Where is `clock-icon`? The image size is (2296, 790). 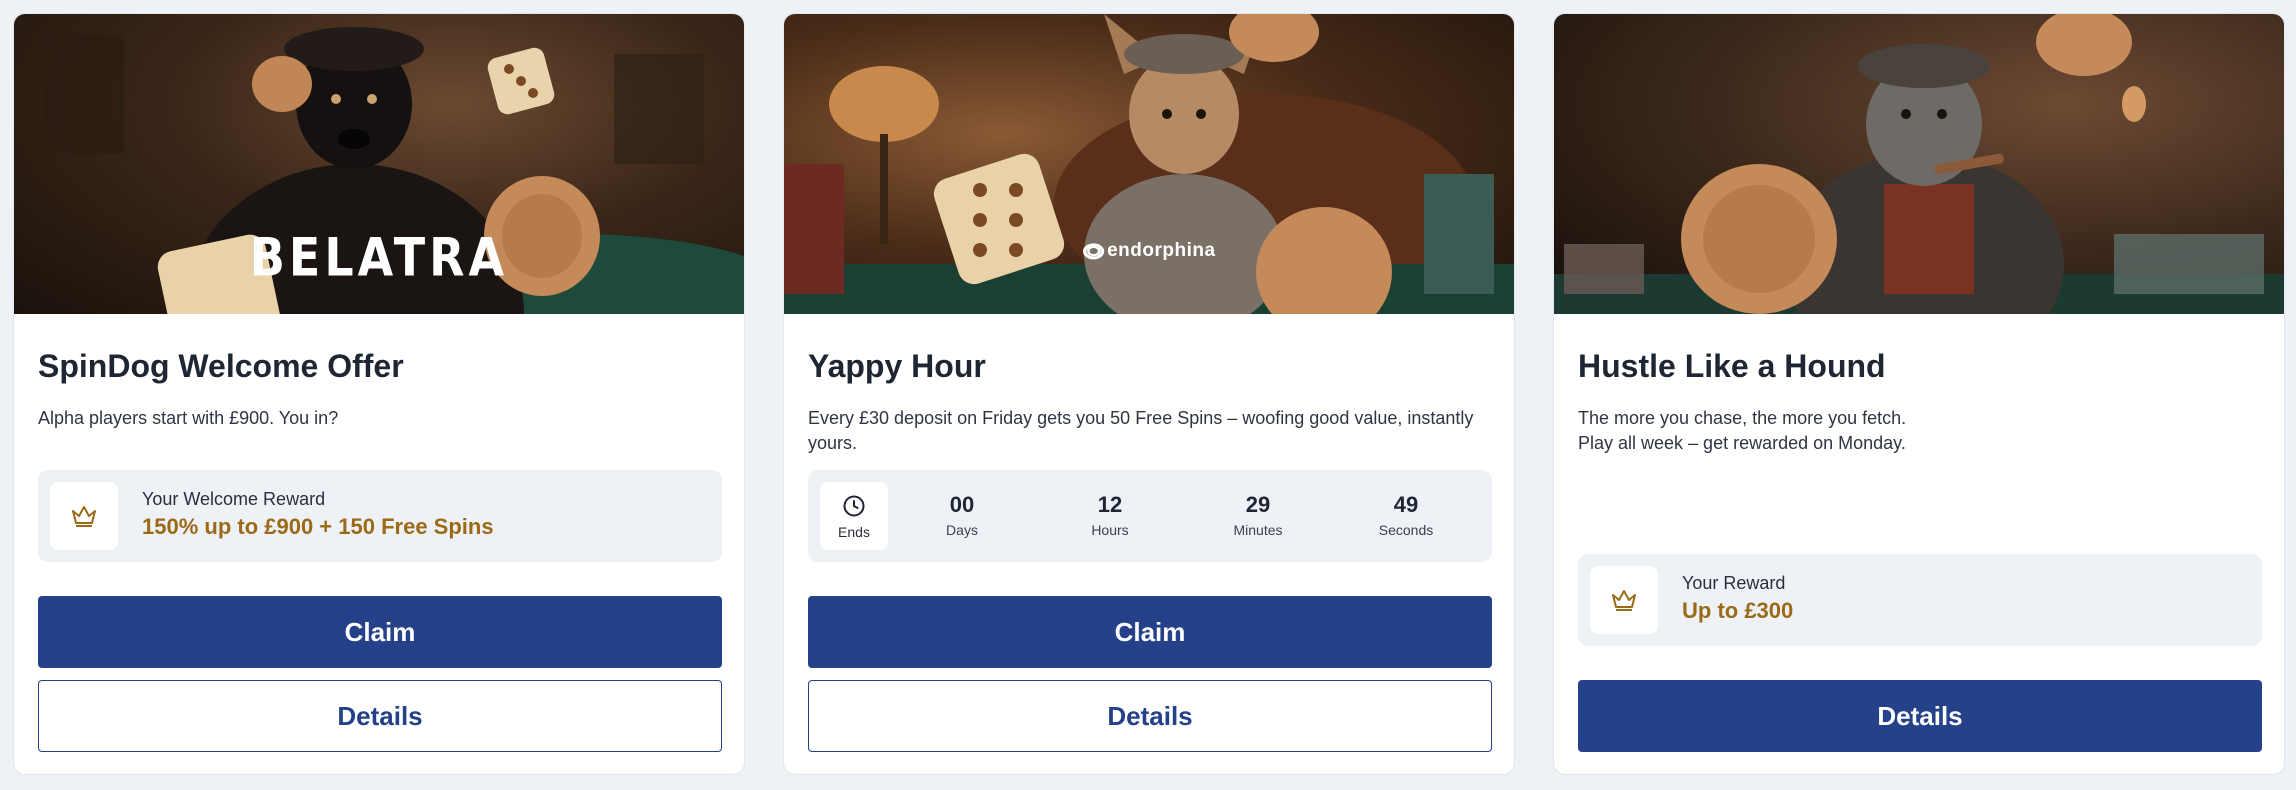 clock-icon is located at coordinates (854, 506).